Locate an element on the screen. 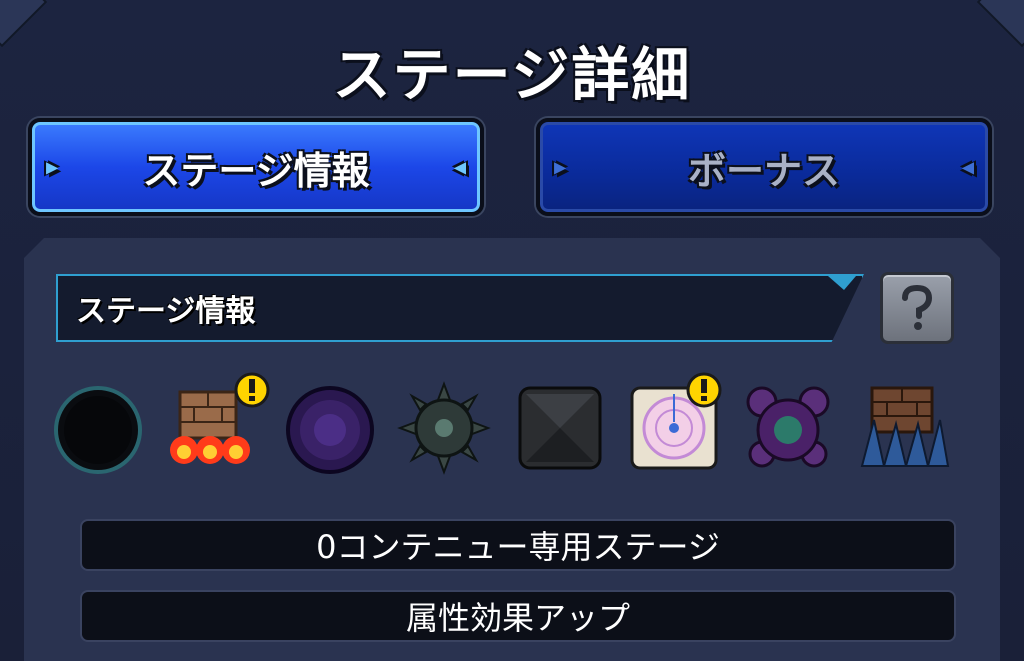  info-bar-continue: 0コンテニュー専用ステージ is located at coordinates (518, 545).